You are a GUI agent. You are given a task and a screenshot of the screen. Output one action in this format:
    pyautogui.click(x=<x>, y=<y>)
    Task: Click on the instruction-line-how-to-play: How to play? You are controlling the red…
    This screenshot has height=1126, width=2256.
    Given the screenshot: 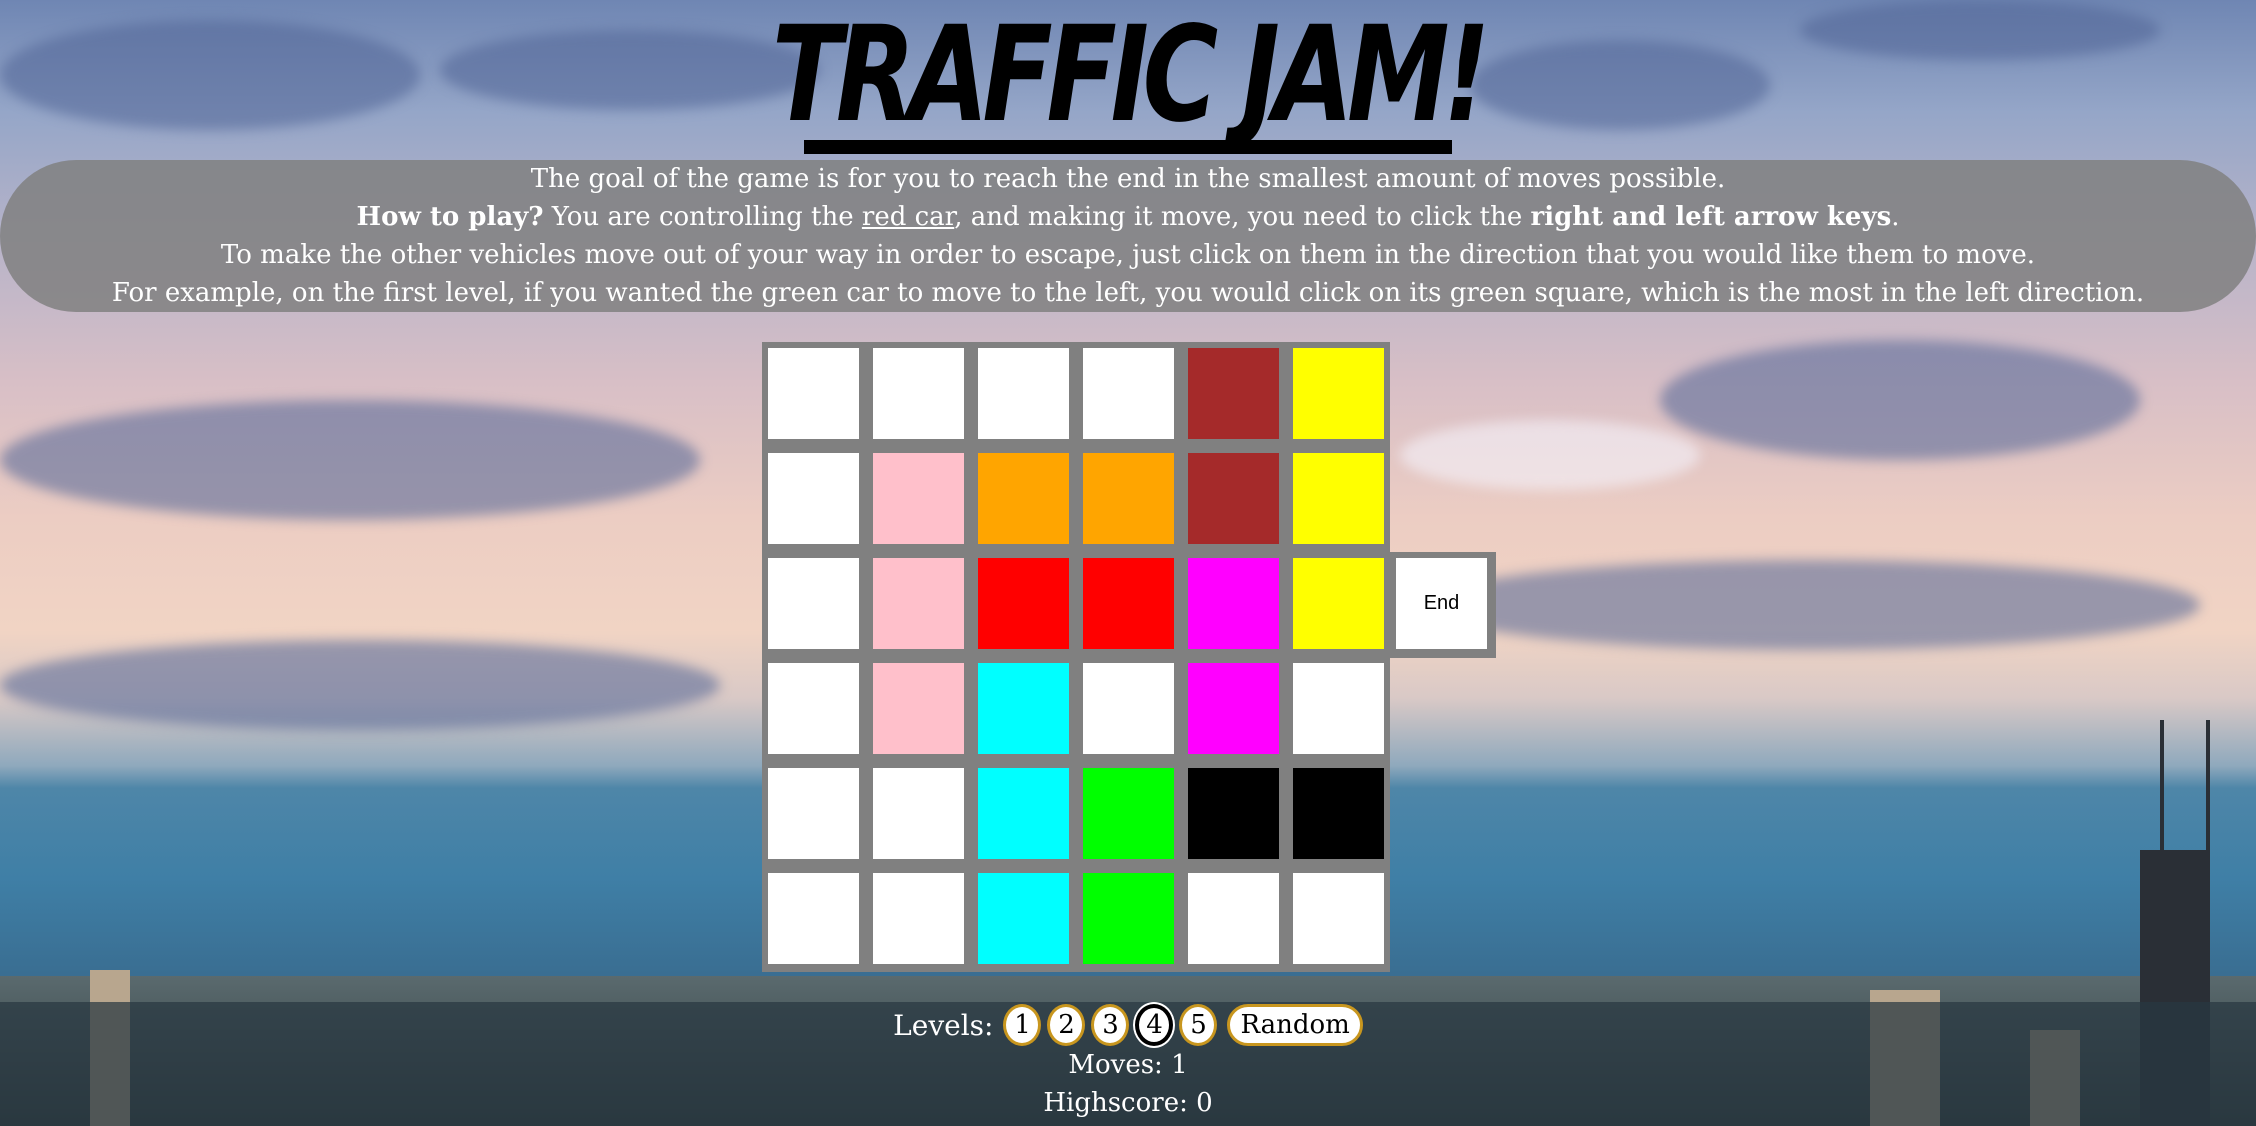 What is the action you would take?
    pyautogui.click(x=1128, y=217)
    